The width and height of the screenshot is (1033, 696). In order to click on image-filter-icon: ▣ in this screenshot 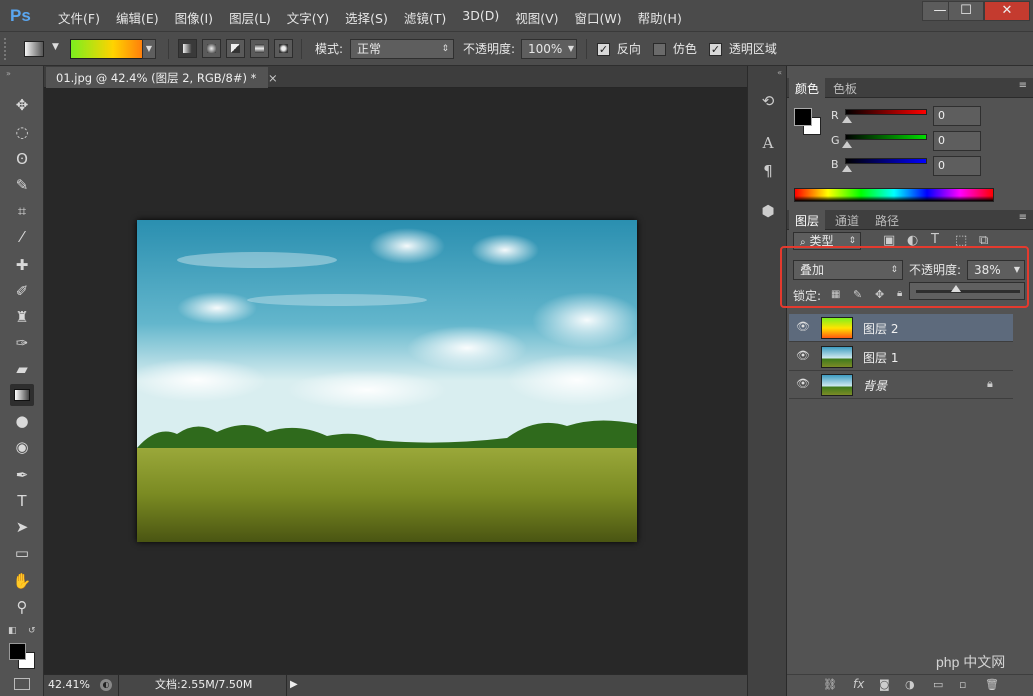, I will do `click(889, 240)`.